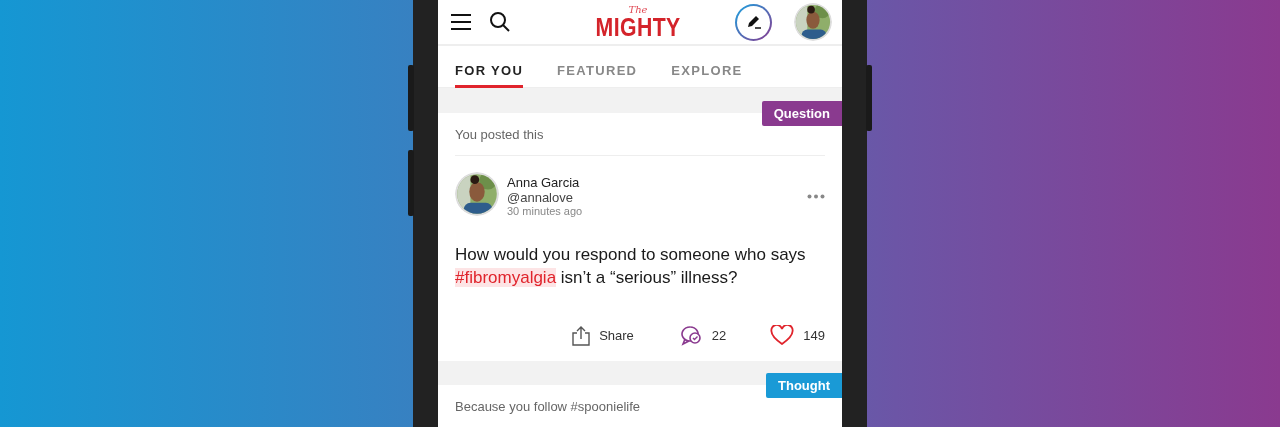 Image resolution: width=1280 pixels, height=427 pixels. Describe the element at coordinates (500, 22) in the screenshot. I see `search-icon` at that location.